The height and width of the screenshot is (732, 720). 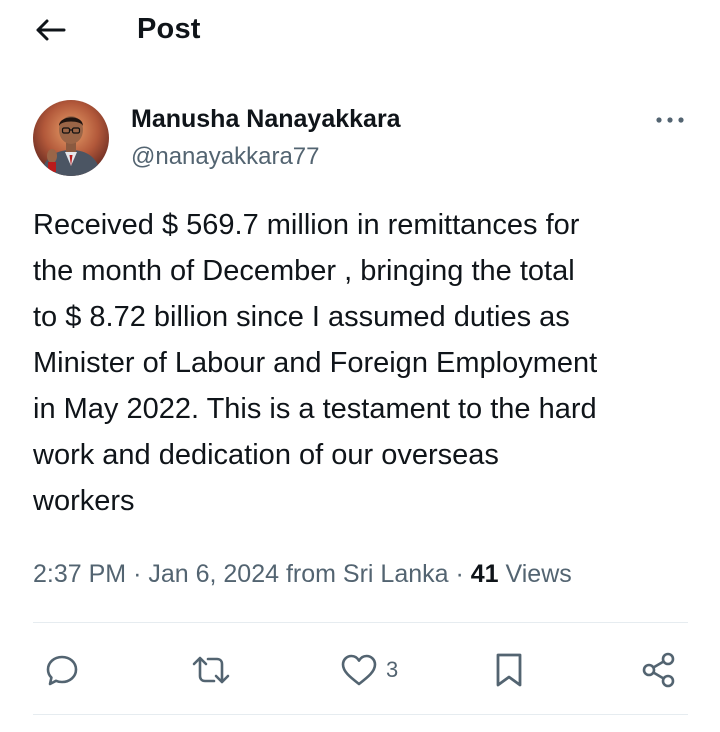 I want to click on post-date: Jan 6, 2024, so click(x=213, y=574).